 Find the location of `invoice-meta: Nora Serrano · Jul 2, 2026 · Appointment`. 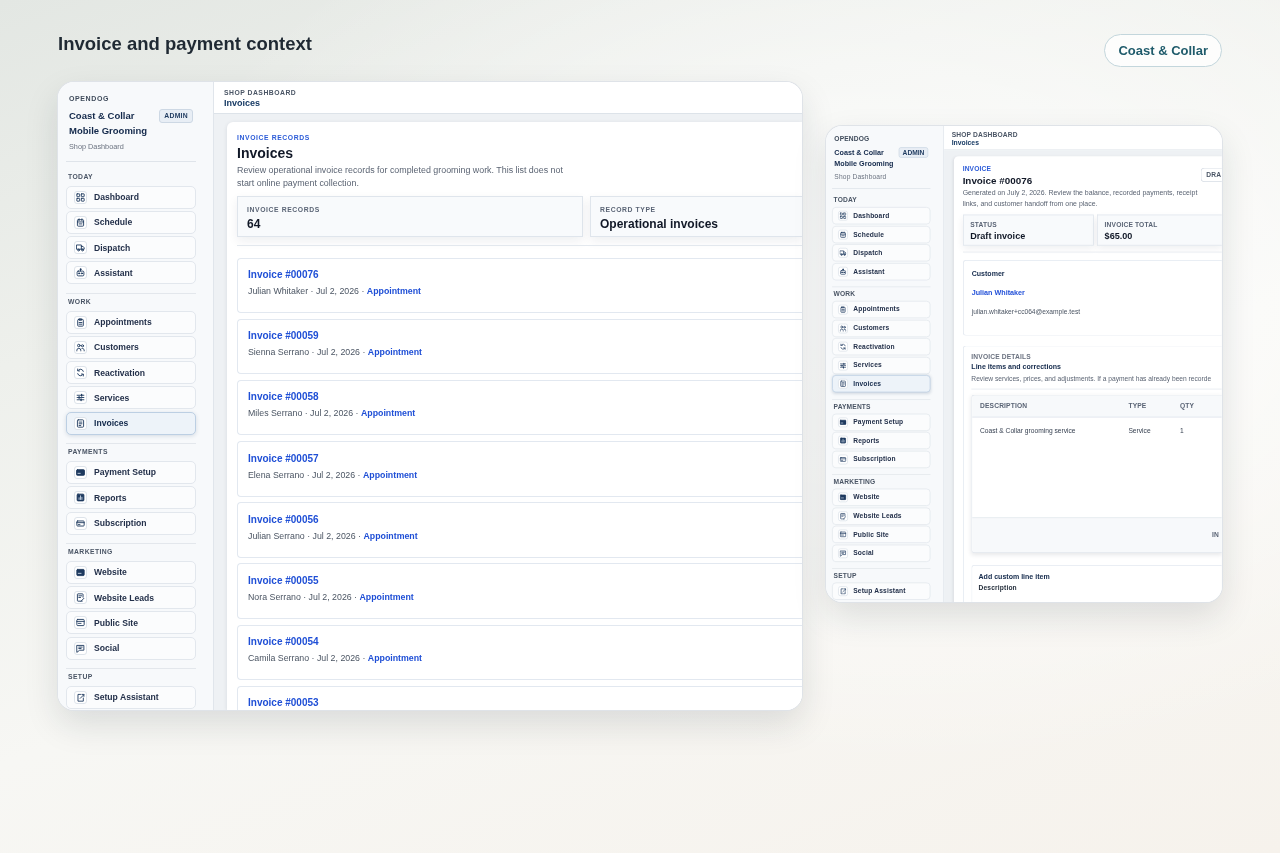

invoice-meta: Nora Serrano · Jul 2, 2026 · Appointment is located at coordinates (331, 596).